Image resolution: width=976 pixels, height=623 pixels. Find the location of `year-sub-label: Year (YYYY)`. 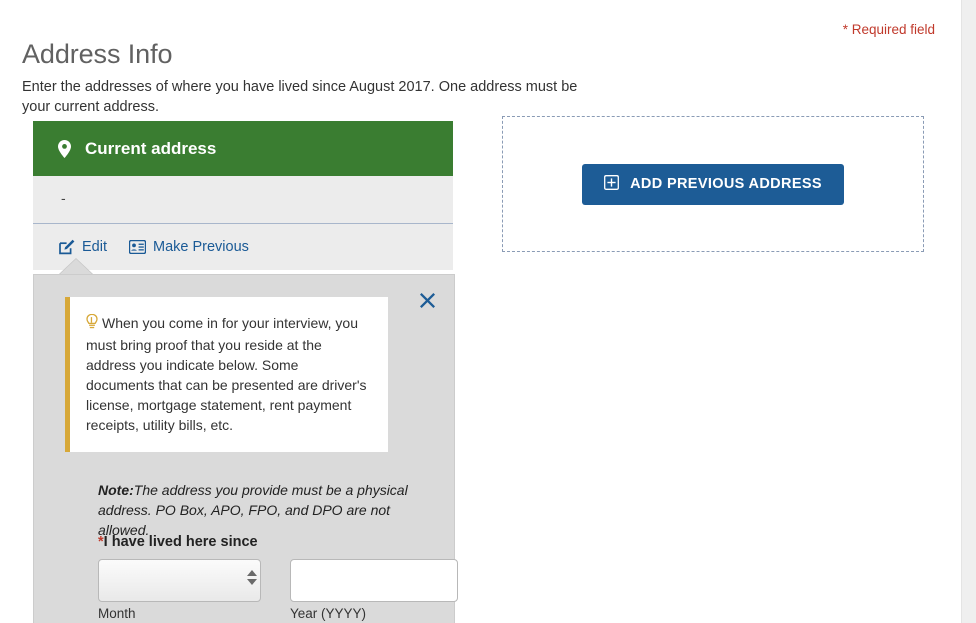

year-sub-label: Year (YYYY) is located at coordinates (328, 613).